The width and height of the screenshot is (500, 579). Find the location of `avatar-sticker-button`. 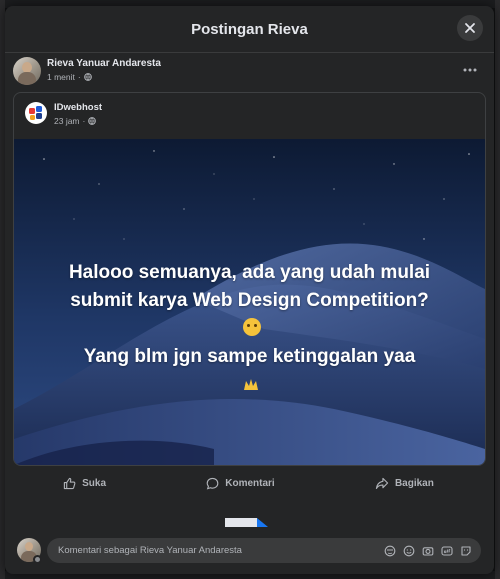

avatar-sticker-button is located at coordinates (390, 551).